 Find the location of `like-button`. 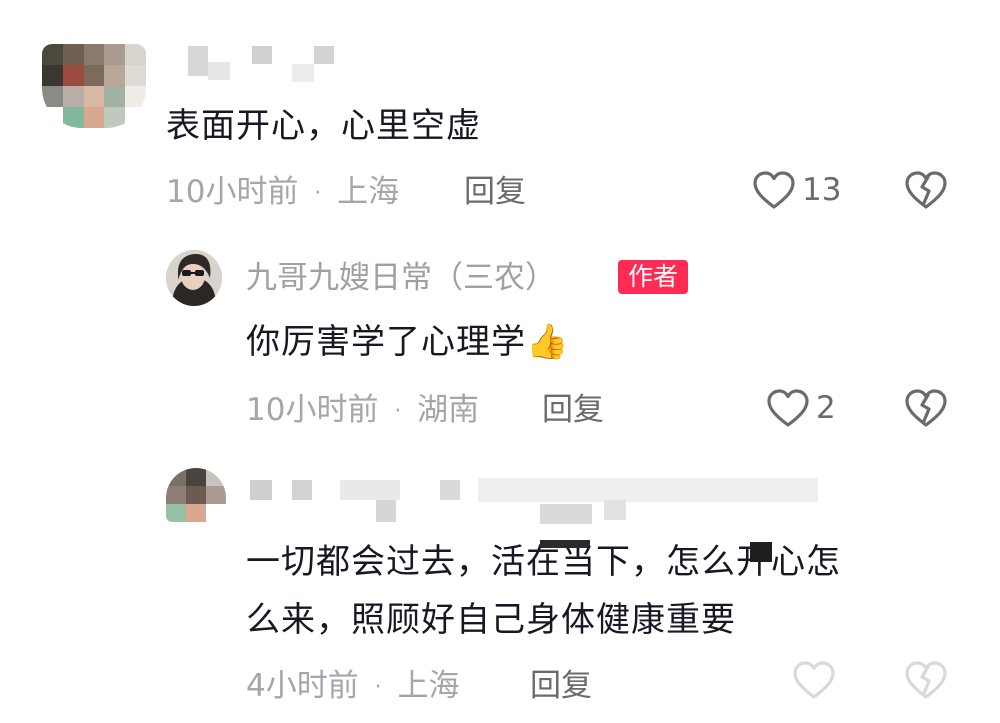

like-button is located at coordinates (814, 680).